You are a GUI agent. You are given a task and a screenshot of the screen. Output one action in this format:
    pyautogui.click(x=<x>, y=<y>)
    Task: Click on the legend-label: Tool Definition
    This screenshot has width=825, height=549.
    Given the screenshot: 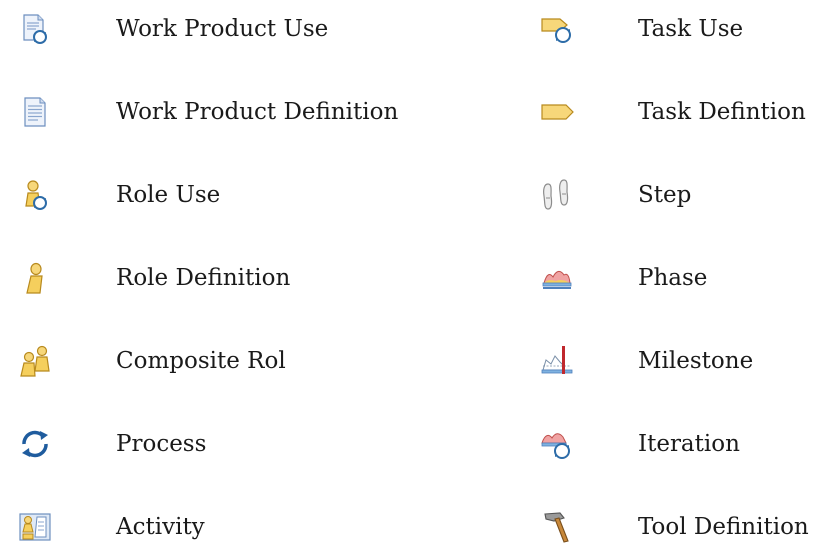 What is the action you would take?
    pyautogui.click(x=723, y=527)
    